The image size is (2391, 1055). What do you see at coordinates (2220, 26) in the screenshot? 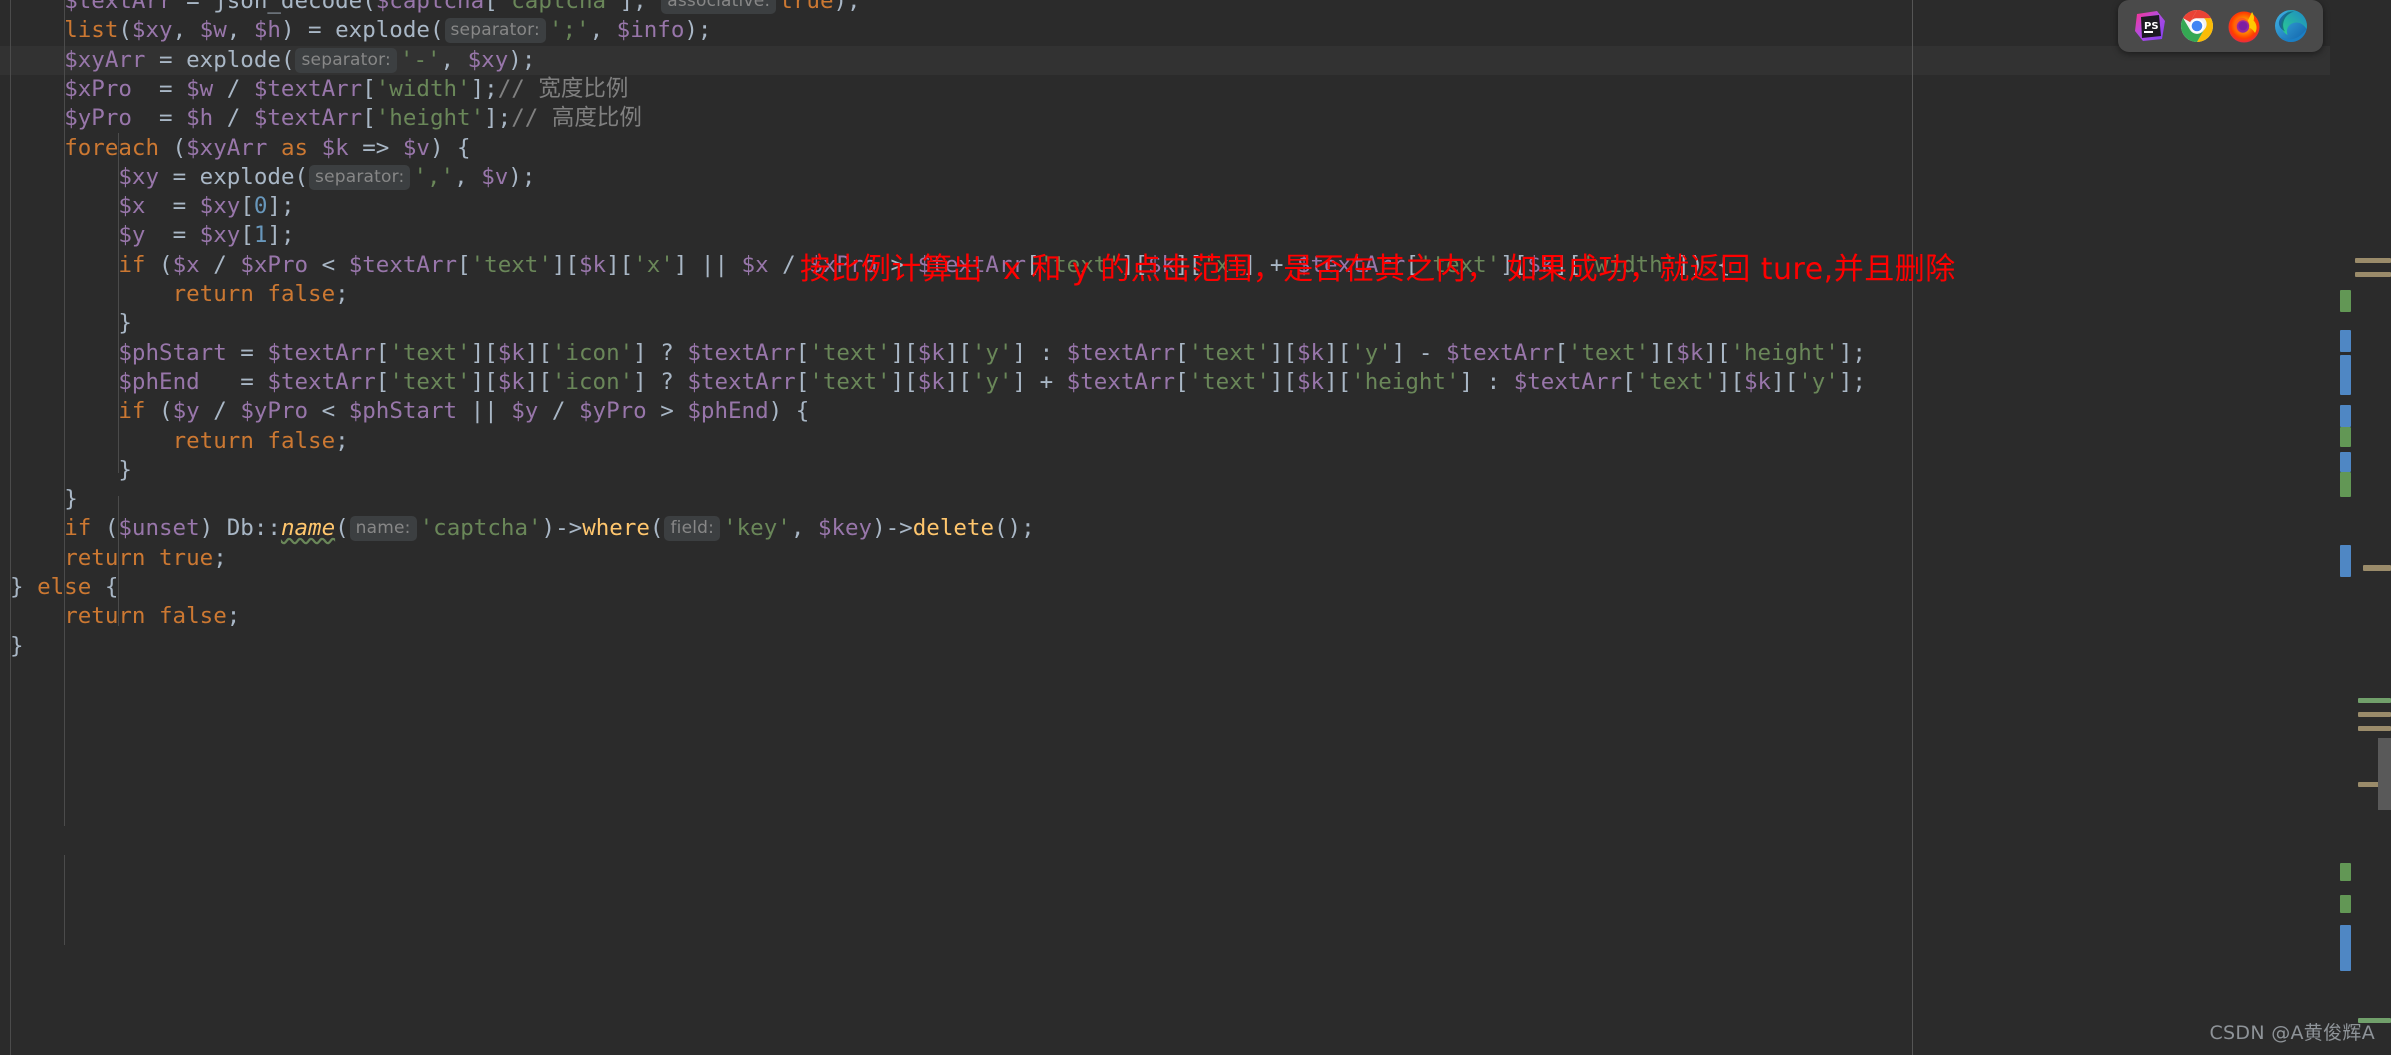
I see `app-switcher-widget: PS` at bounding box center [2220, 26].